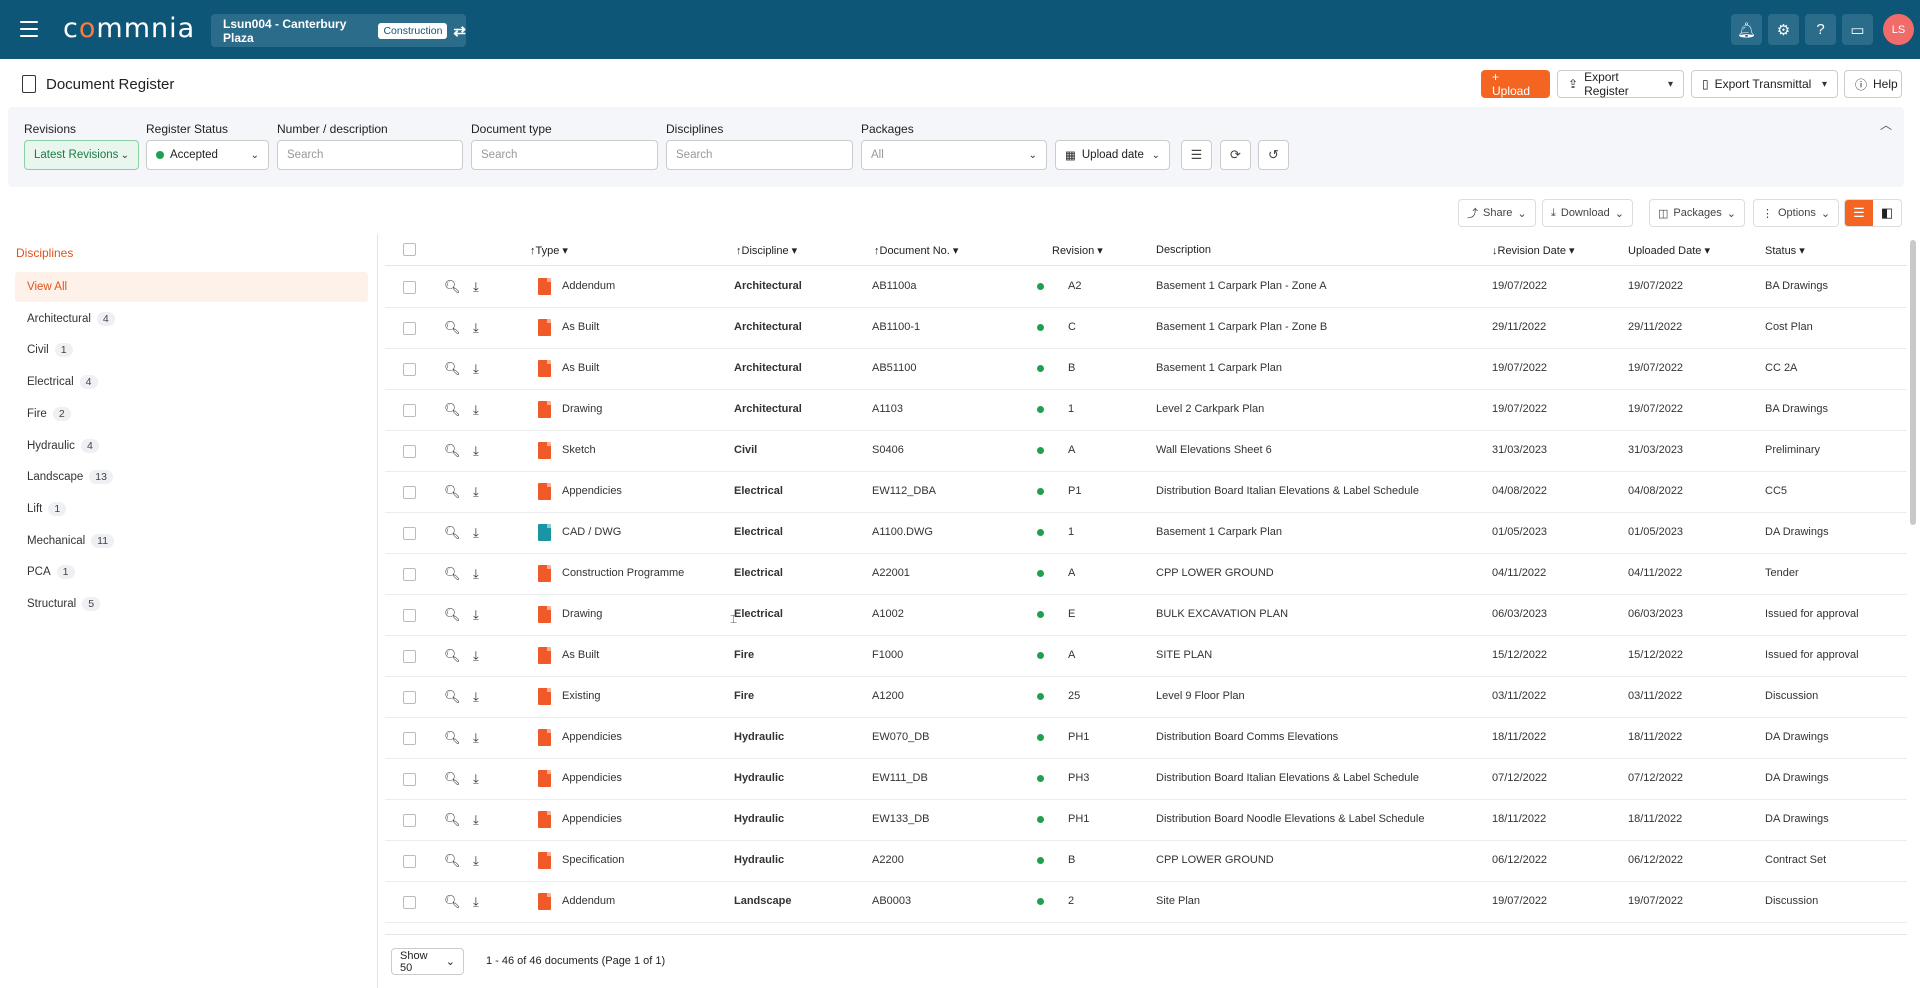 Image resolution: width=1920 pixels, height=988 pixels. I want to click on register-status-select: Accepted ⌄, so click(207, 155).